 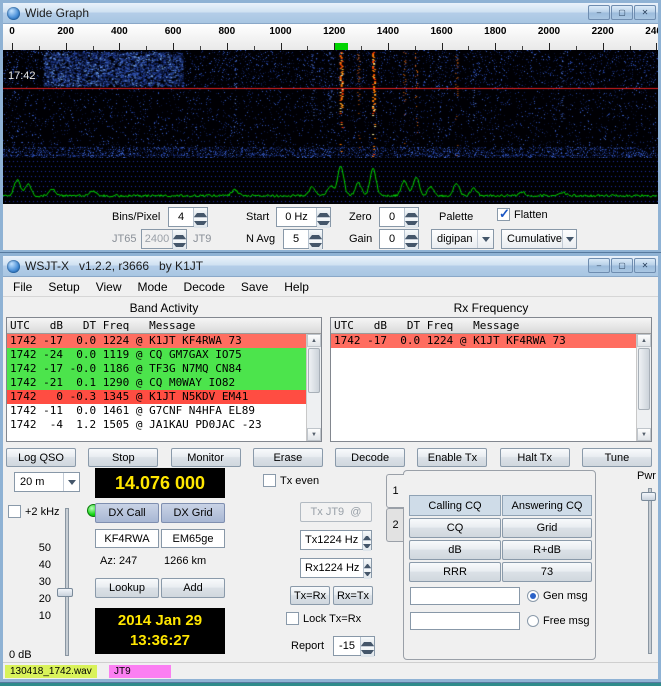 What do you see at coordinates (360, 217) in the screenshot?
I see `zero-label: Zero` at bounding box center [360, 217].